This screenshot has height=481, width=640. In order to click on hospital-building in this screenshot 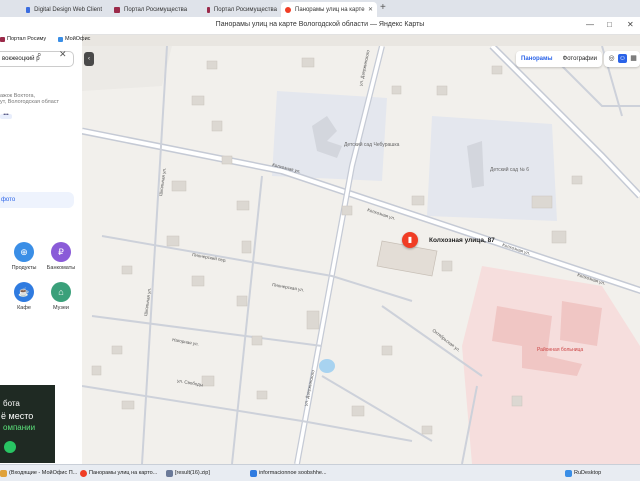, I will do `click(581, 323)`.